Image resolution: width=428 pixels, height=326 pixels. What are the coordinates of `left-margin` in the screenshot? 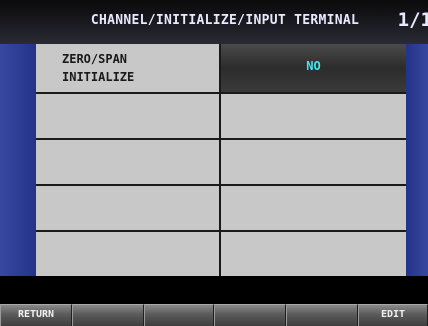 It's located at (18, 160).